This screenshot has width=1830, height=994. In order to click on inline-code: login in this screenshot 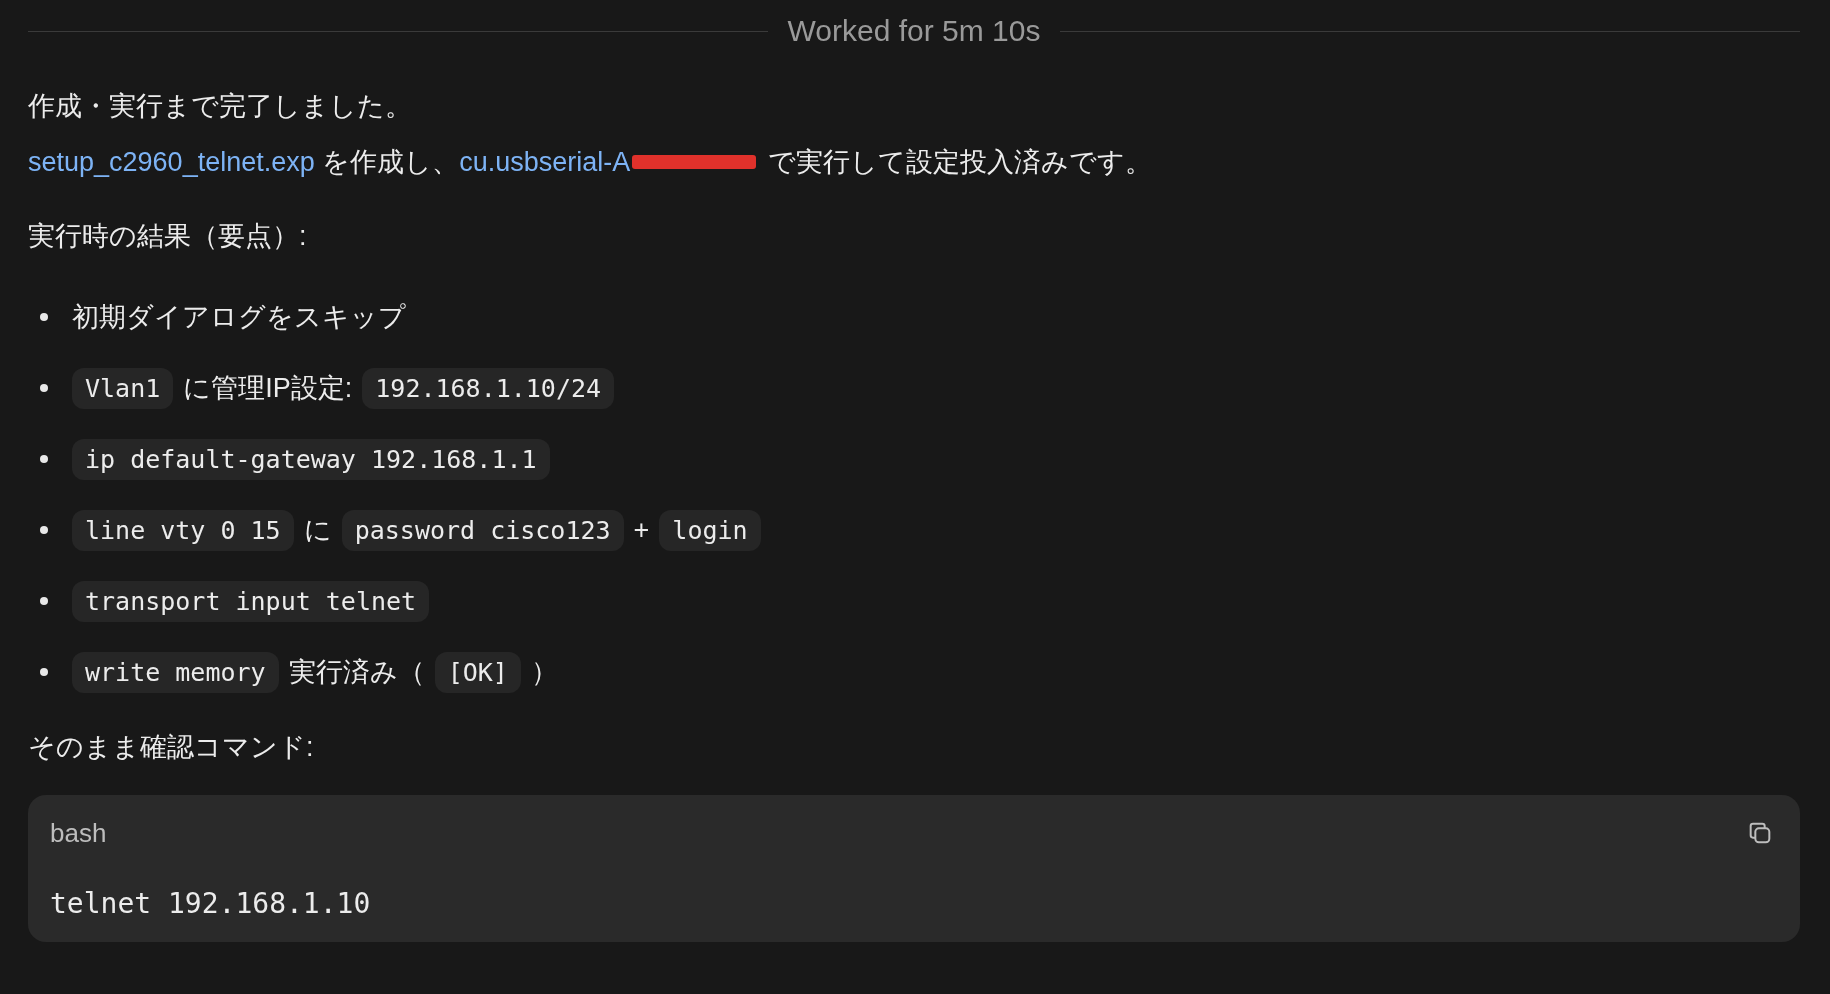, I will do `click(710, 530)`.